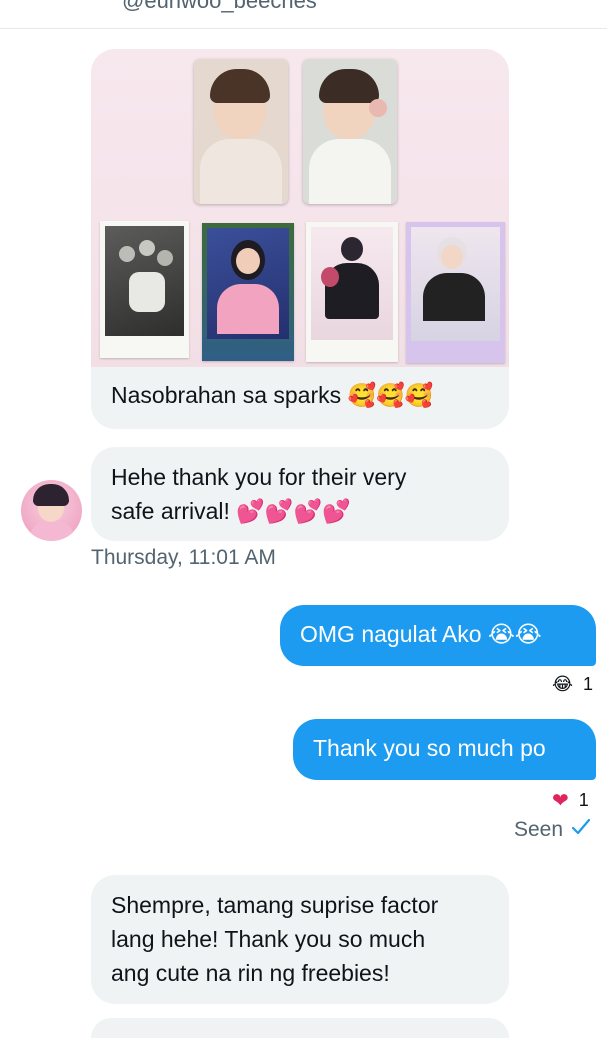 The image size is (607, 1038). I want to click on message-reaction: ❤ 1, so click(570, 800).